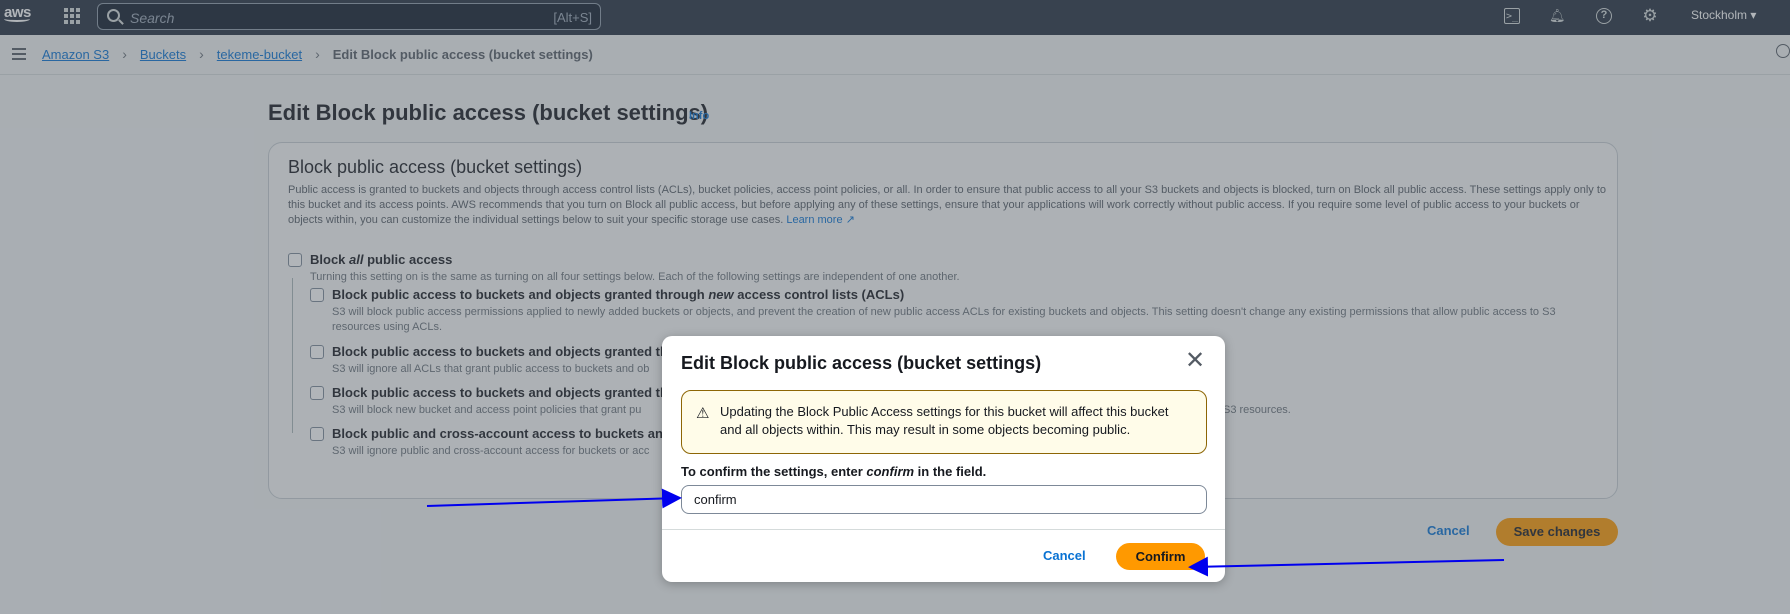  What do you see at coordinates (1346, 566) in the screenshot?
I see `annotation-arrow-confirm` at bounding box center [1346, 566].